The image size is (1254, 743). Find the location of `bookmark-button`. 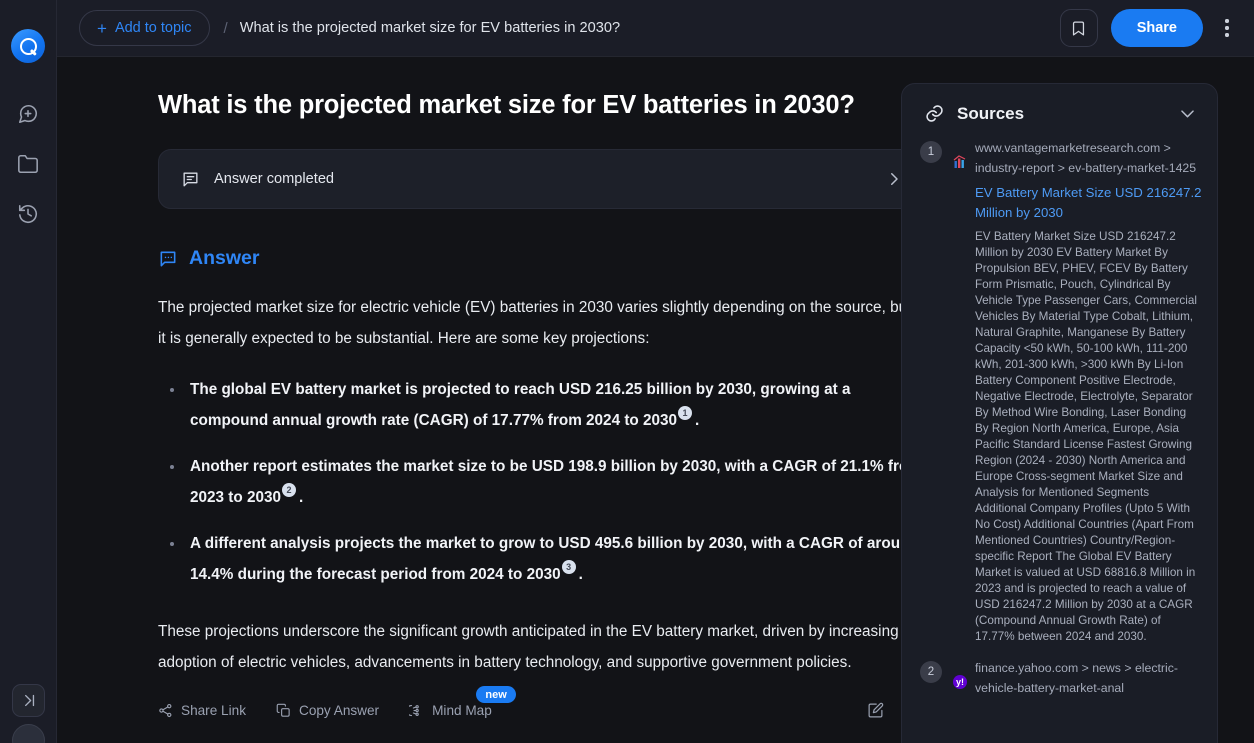

bookmark-button is located at coordinates (1078, 28).